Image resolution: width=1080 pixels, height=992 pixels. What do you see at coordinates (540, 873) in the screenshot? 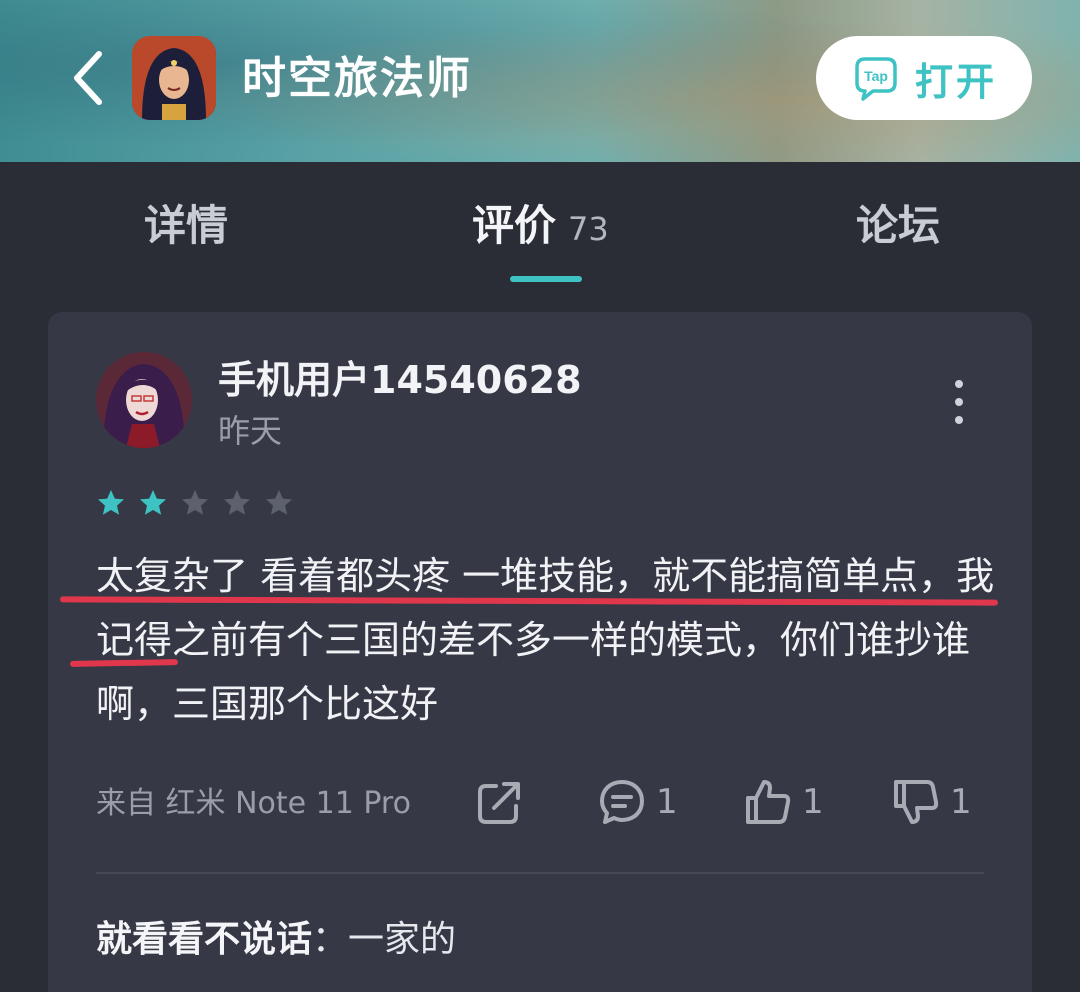
I see `divider` at bounding box center [540, 873].